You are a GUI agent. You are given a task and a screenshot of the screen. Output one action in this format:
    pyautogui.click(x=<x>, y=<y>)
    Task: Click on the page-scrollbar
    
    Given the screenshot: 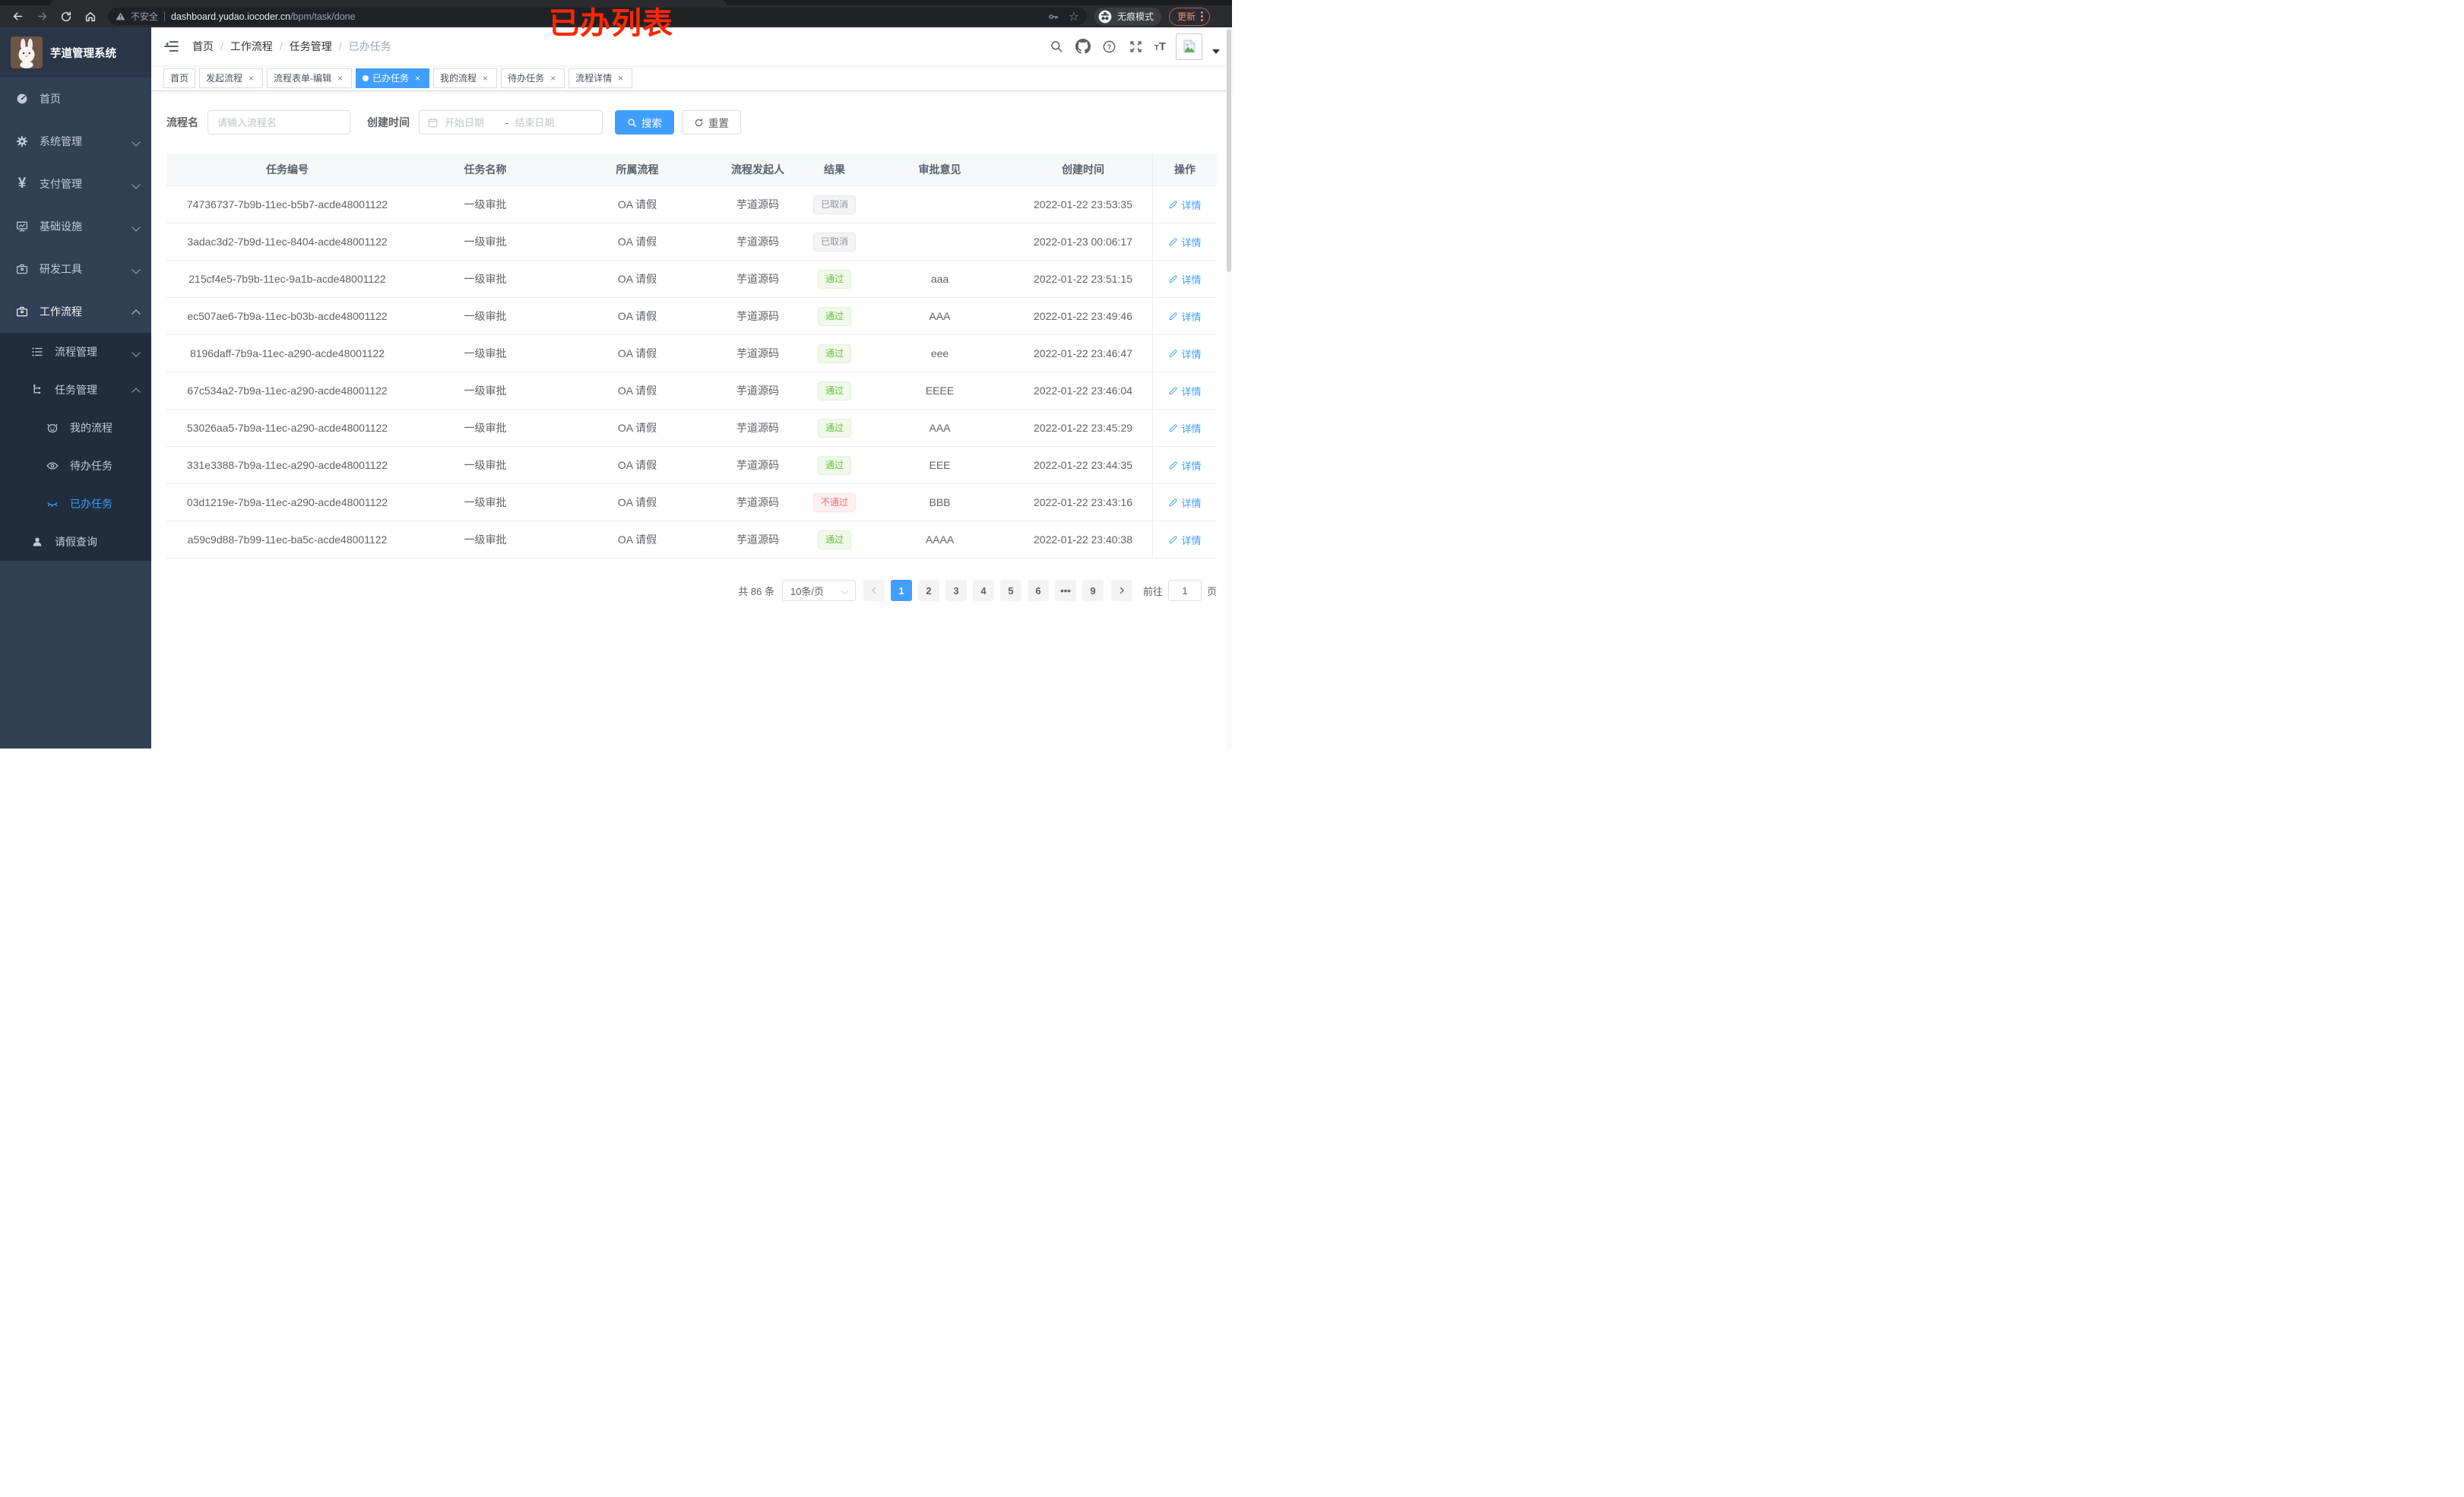 What is the action you would take?
    pyautogui.click(x=1229, y=387)
    